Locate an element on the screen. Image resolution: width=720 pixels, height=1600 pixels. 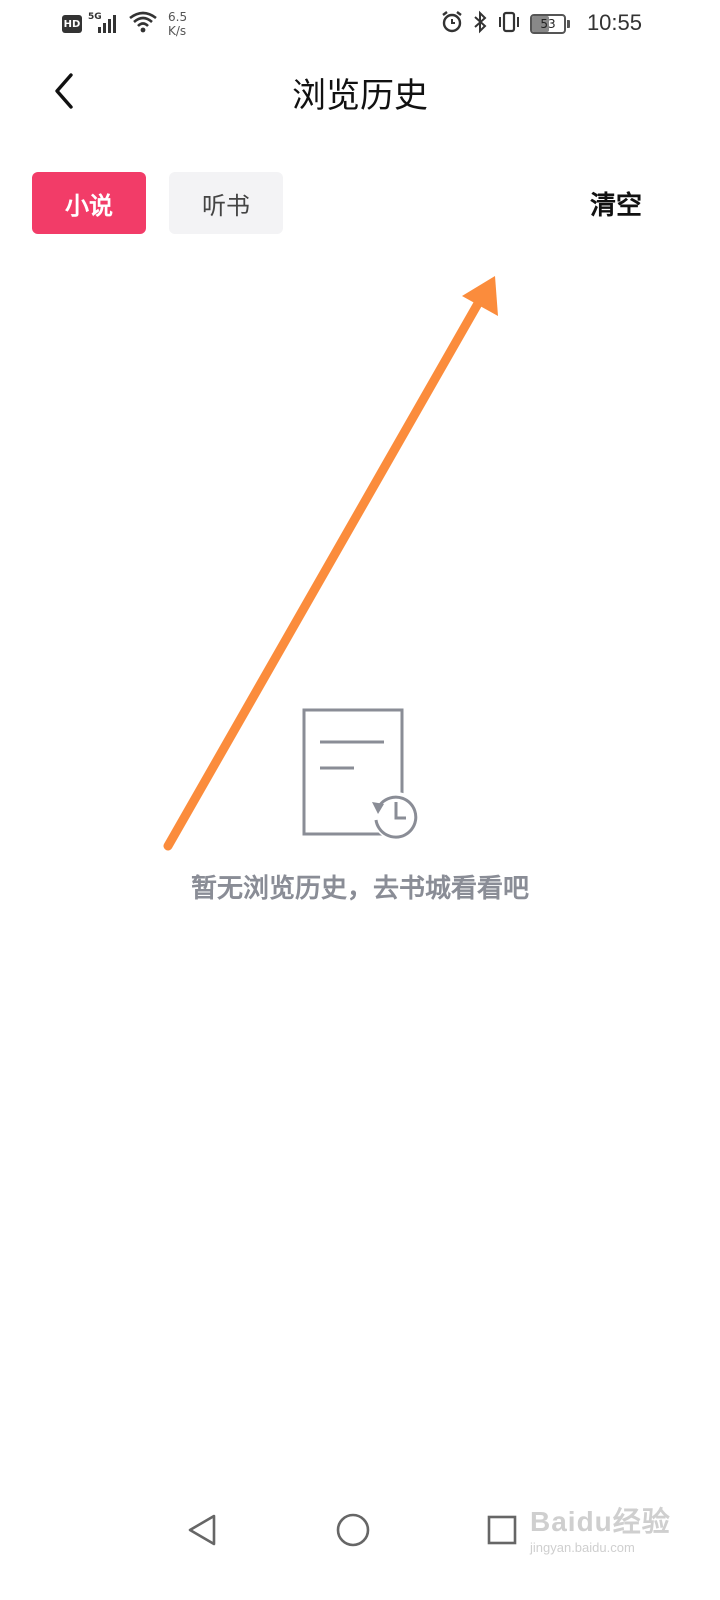
back-triangle-icon is located at coordinates (202, 1530).